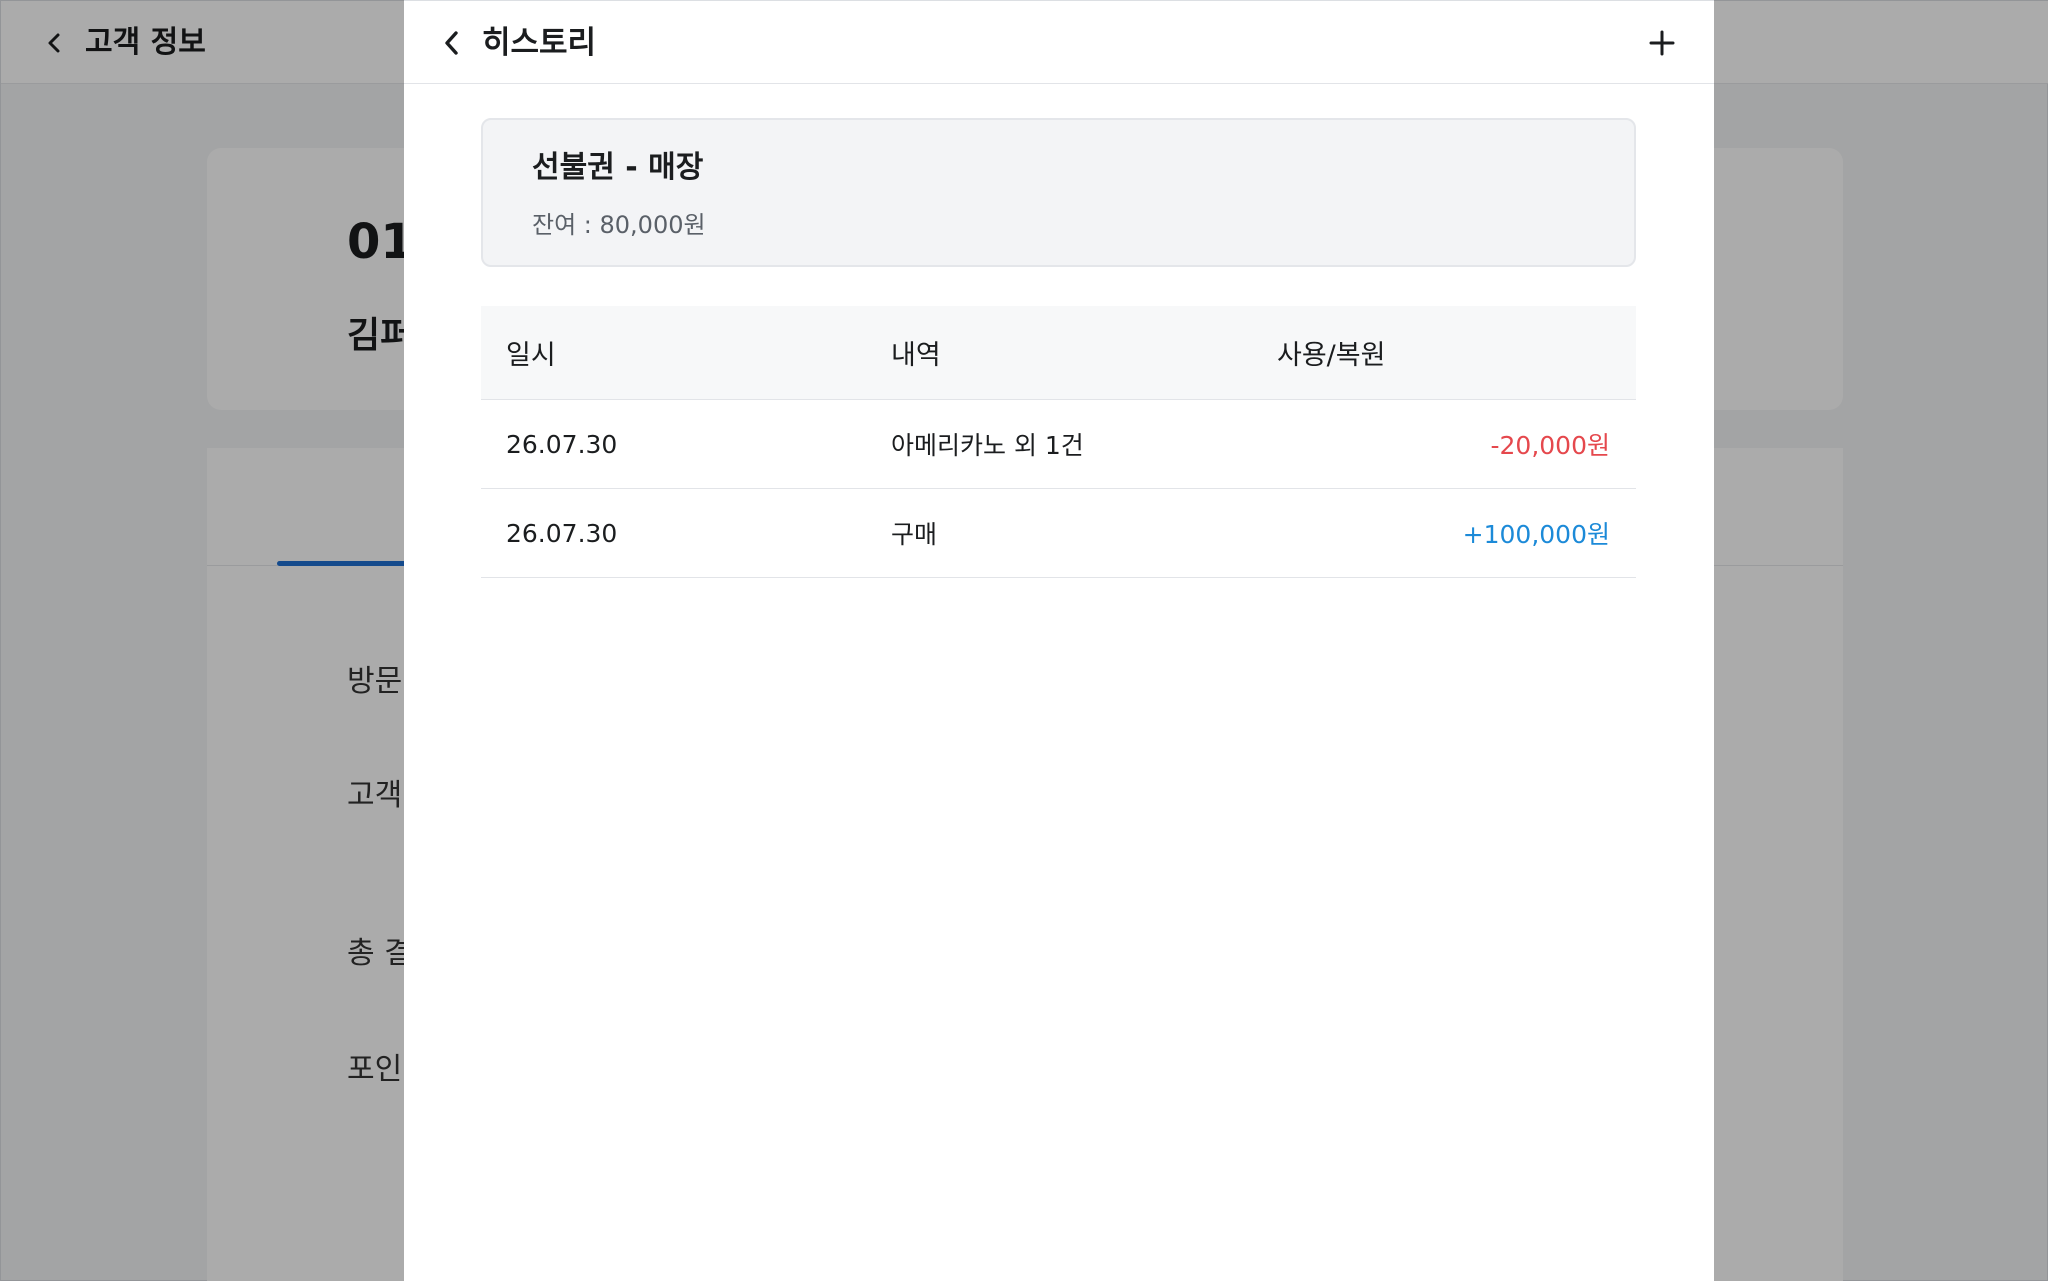 The height and width of the screenshot is (1281, 2048). What do you see at coordinates (1058, 533) in the screenshot?
I see `table-row: 26.07.30 구매 +100,000원` at bounding box center [1058, 533].